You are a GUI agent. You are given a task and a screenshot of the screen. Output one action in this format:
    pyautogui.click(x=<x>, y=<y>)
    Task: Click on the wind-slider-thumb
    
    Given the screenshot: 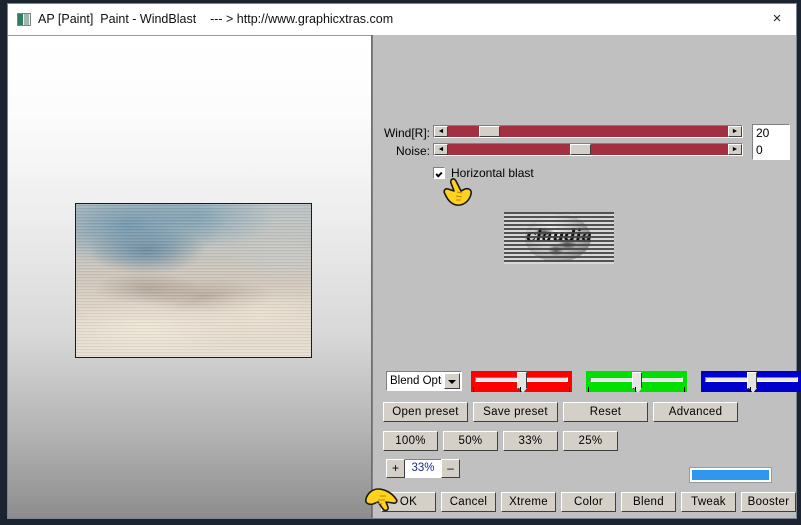 What is the action you would take?
    pyautogui.click(x=490, y=131)
    